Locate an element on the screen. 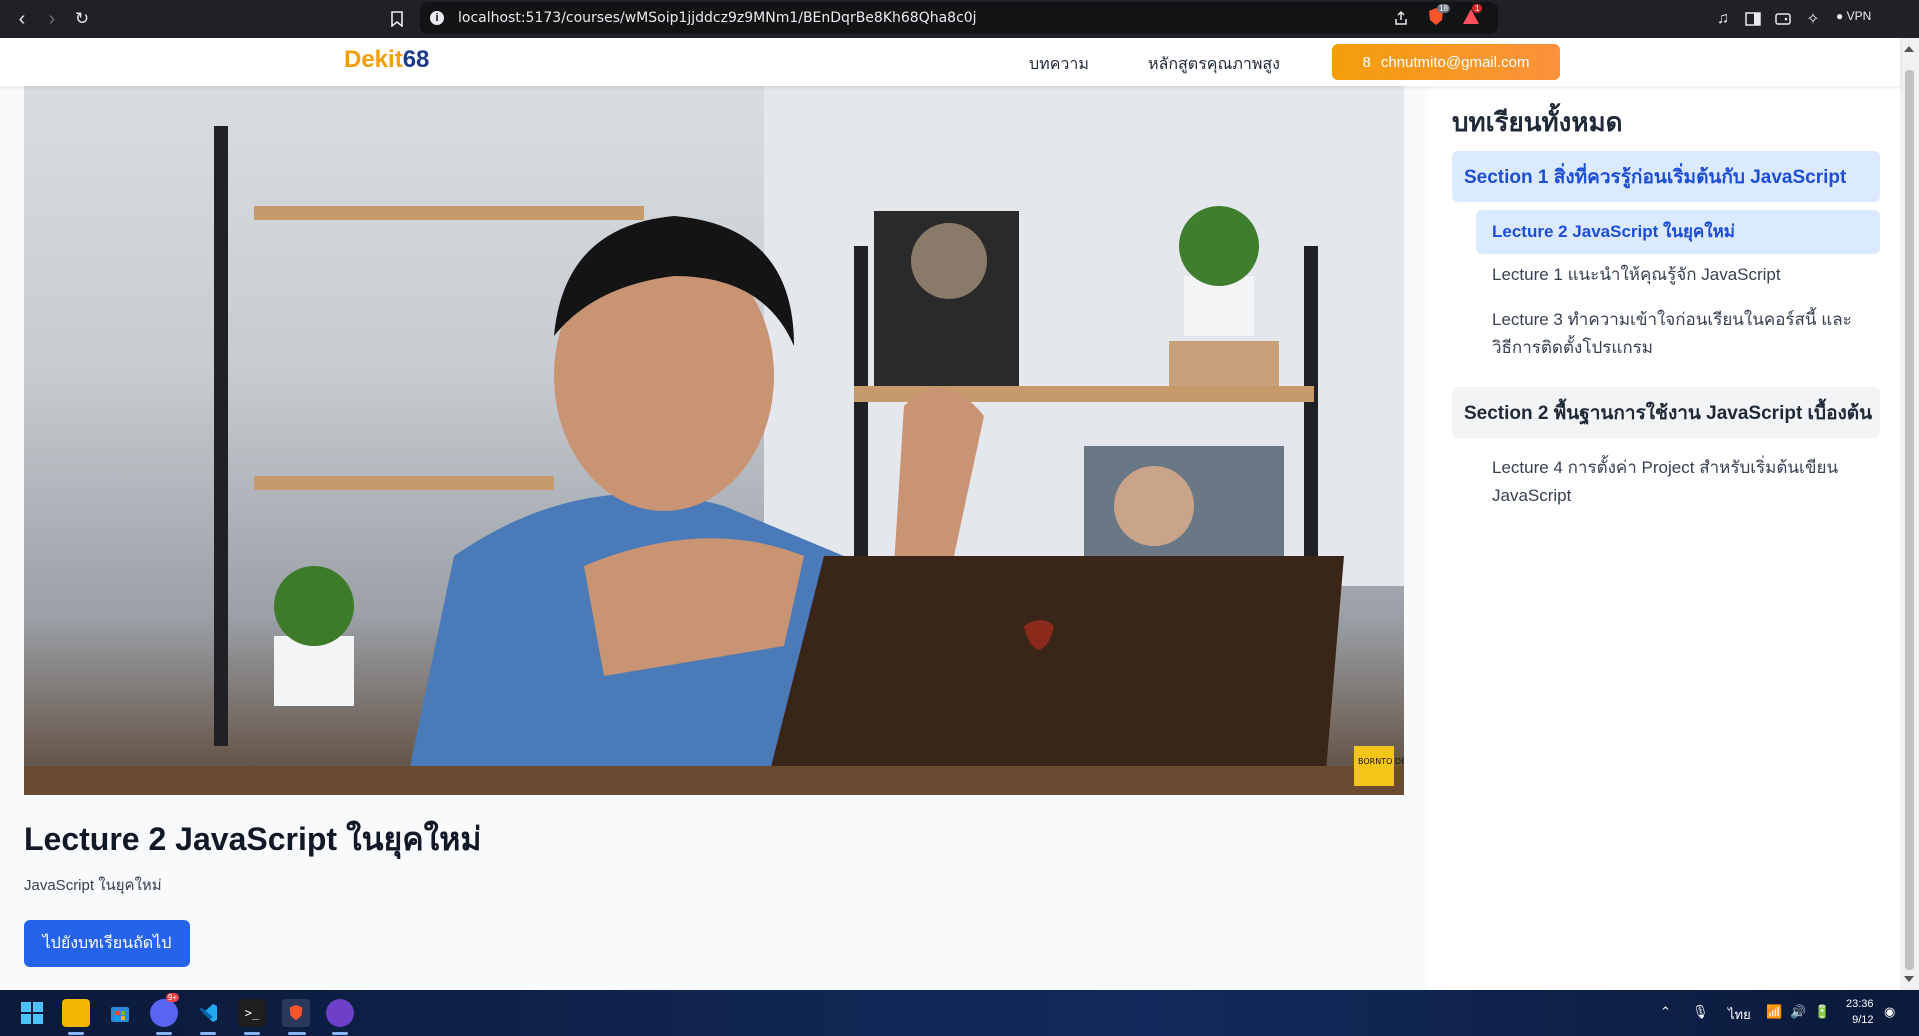 The height and width of the screenshot is (1036, 1919). tray-overflow-icon: ⌃ is located at coordinates (1665, 1012).